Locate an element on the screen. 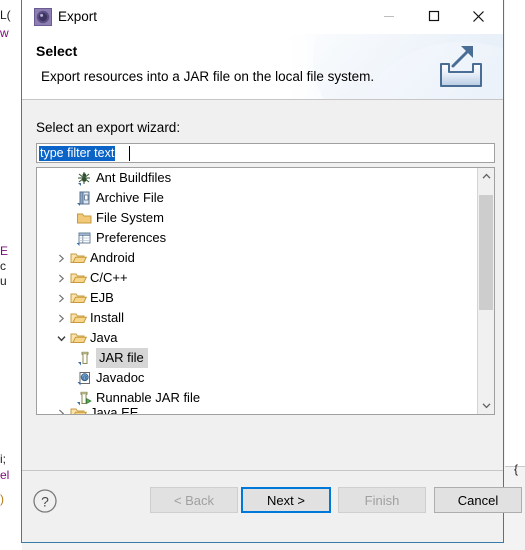 The width and height of the screenshot is (525, 550). close-button is located at coordinates (478, 16).